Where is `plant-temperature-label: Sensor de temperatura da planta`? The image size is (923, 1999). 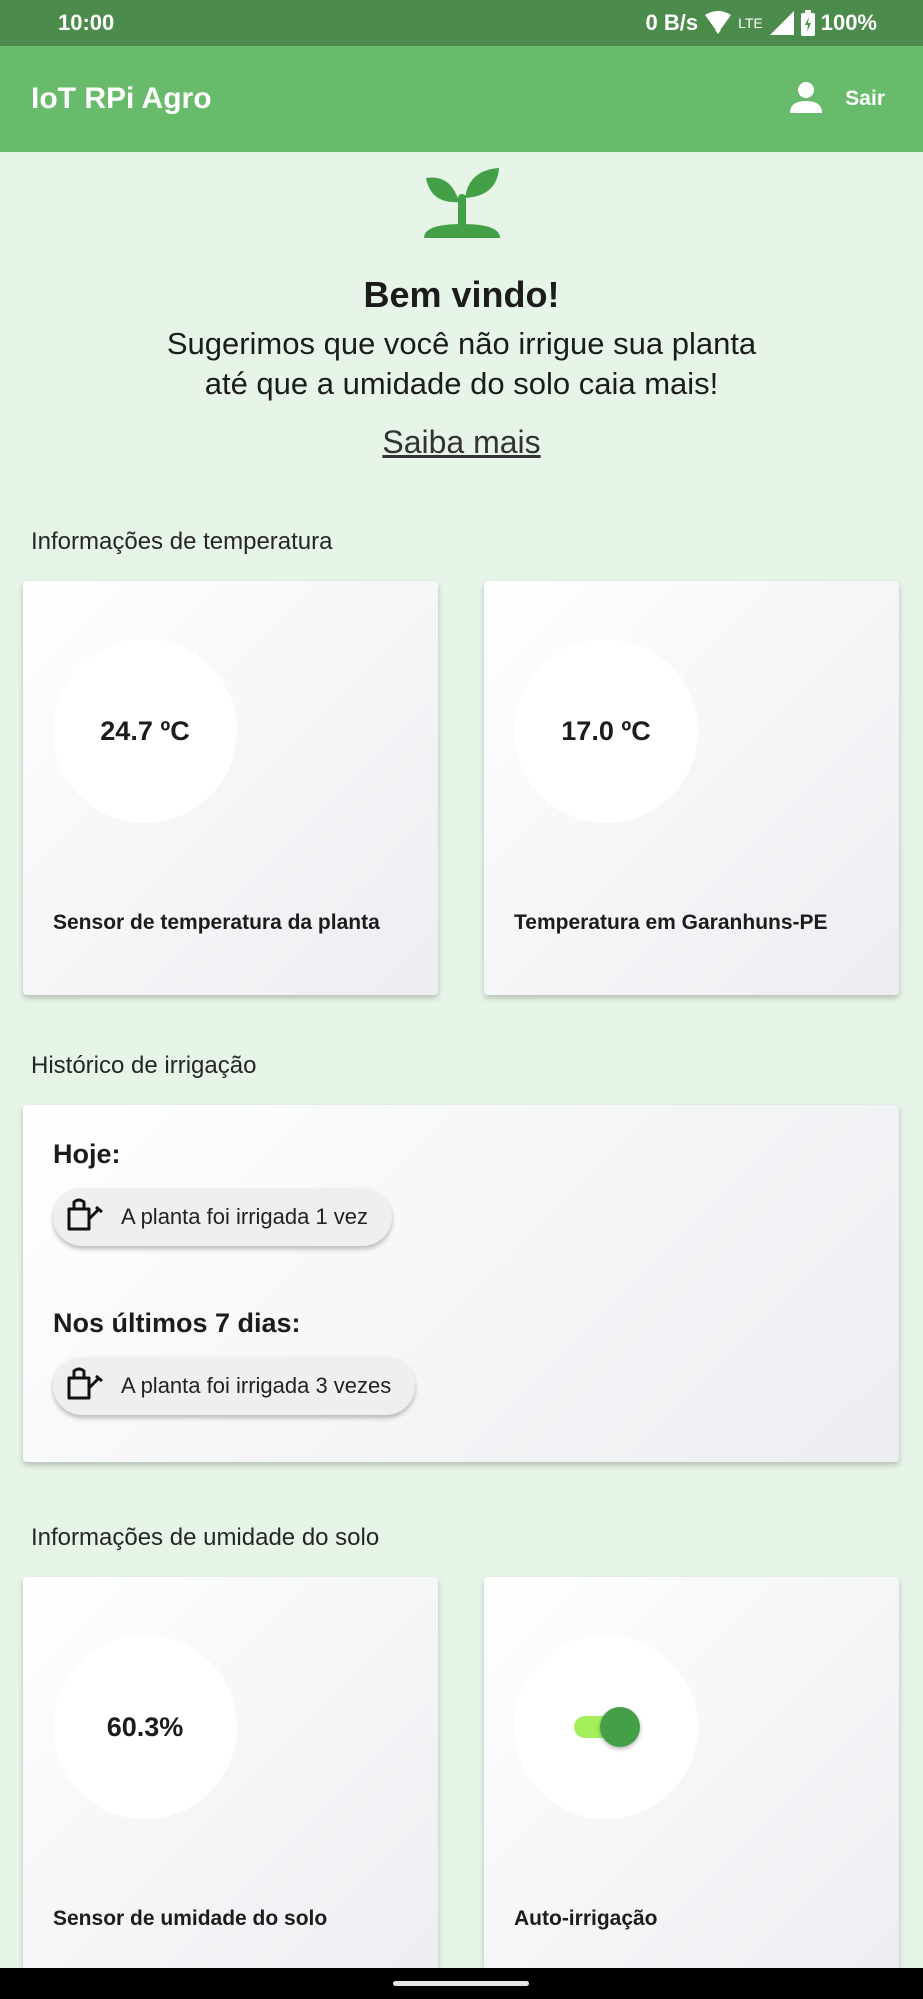
plant-temperature-label: Sensor de temperatura da planta is located at coordinates (216, 922).